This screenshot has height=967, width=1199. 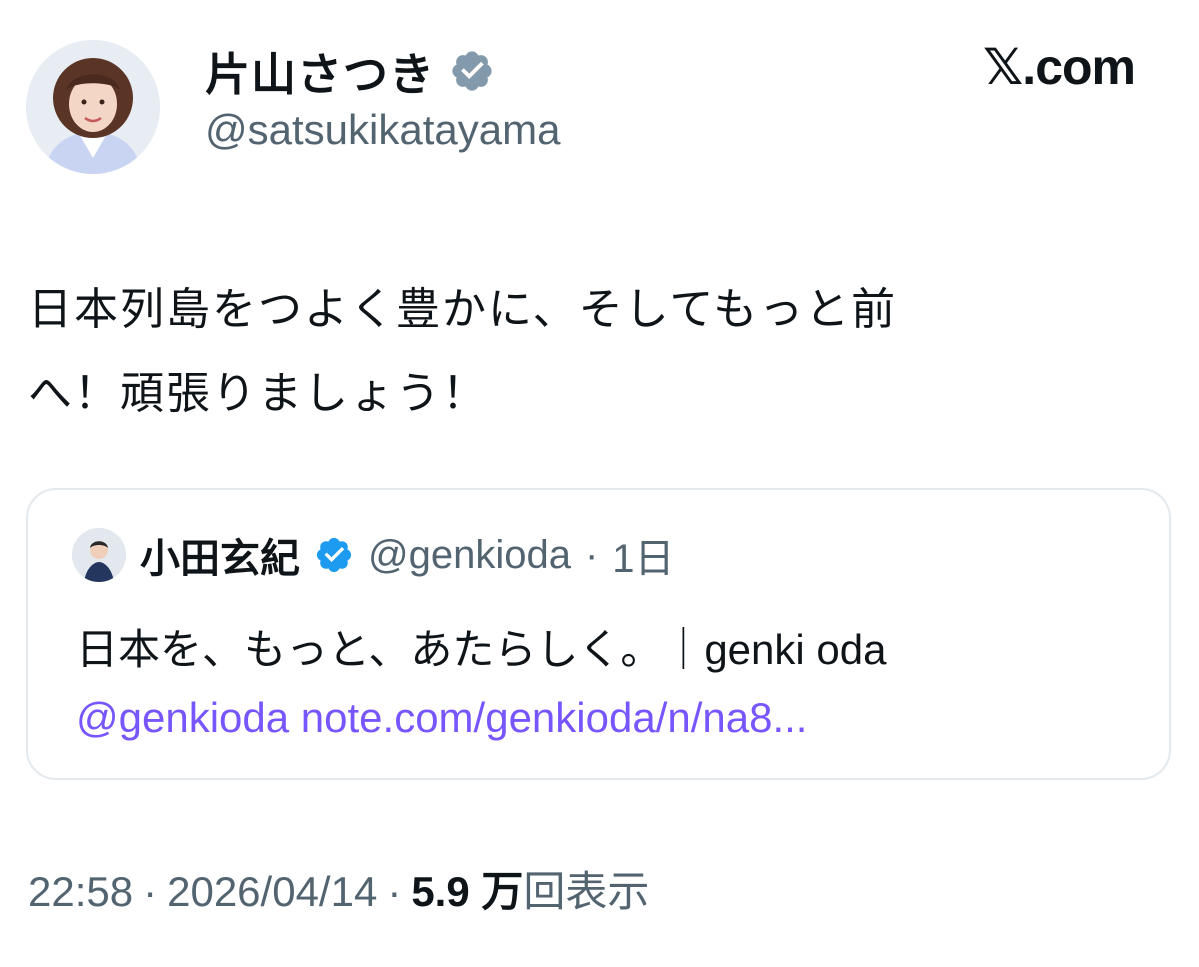 I want to click on quoted-tweet-header: 小田玄紀 @genkioda · 1日, so click(x=373, y=555).